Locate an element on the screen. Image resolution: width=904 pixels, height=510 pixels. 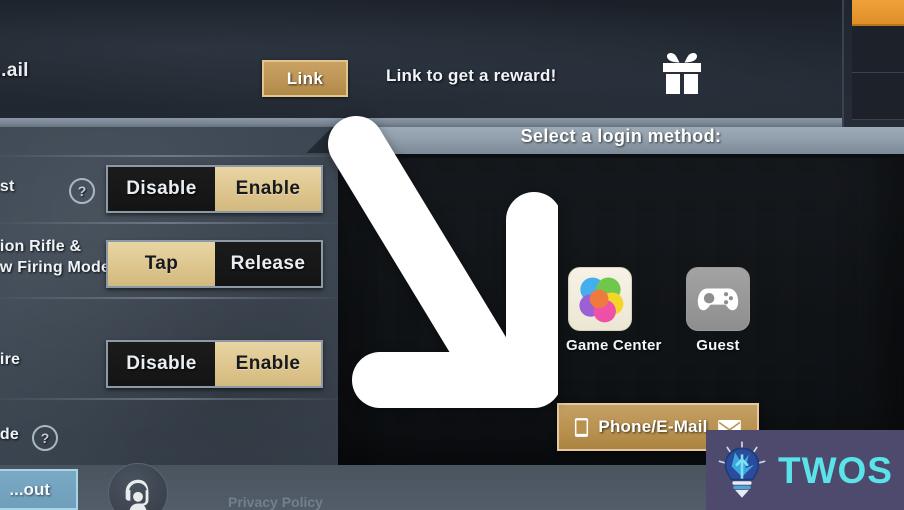
login-method-guest: Guest is located at coordinates (718, 310).